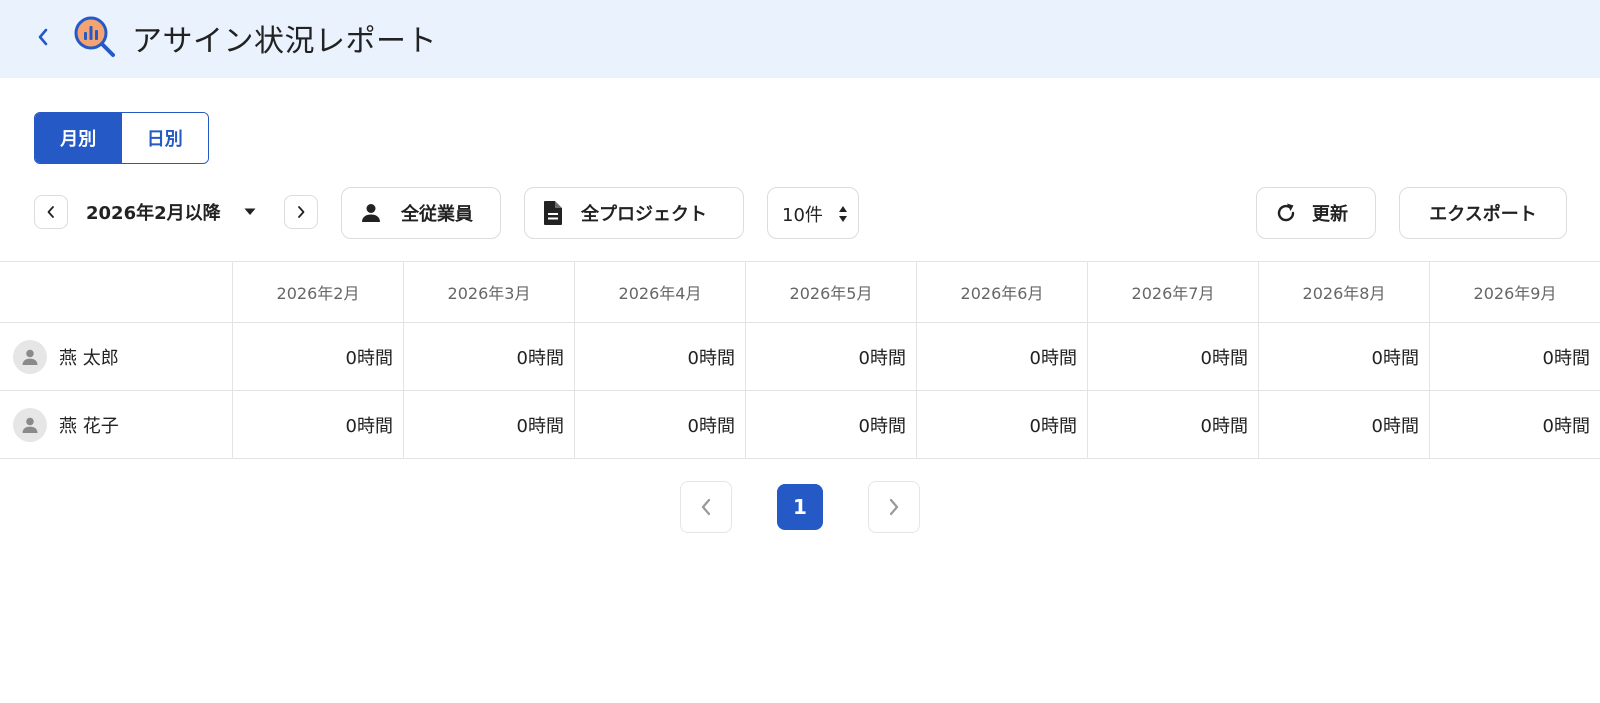  I want to click on export-button: エクスポート, so click(1483, 213).